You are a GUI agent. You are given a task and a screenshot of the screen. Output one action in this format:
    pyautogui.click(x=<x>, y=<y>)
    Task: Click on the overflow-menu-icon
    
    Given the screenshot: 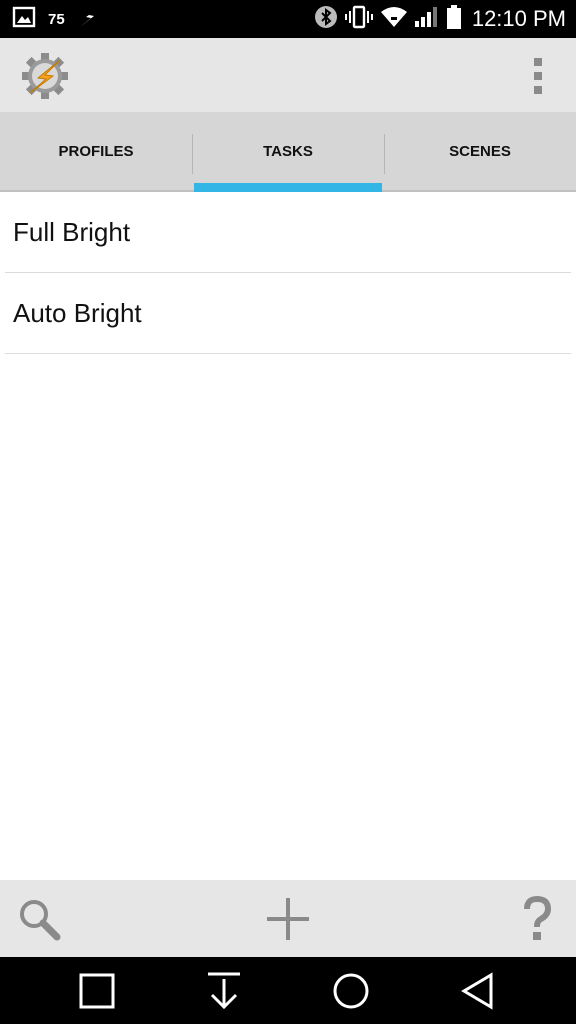 What is the action you would take?
    pyautogui.click(x=538, y=76)
    